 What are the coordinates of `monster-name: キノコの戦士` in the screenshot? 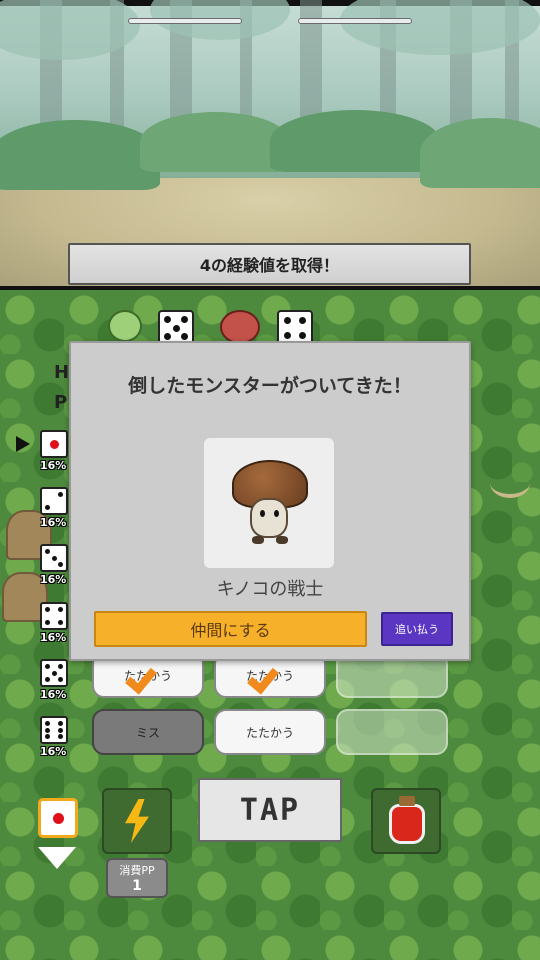 It's located at (270, 589).